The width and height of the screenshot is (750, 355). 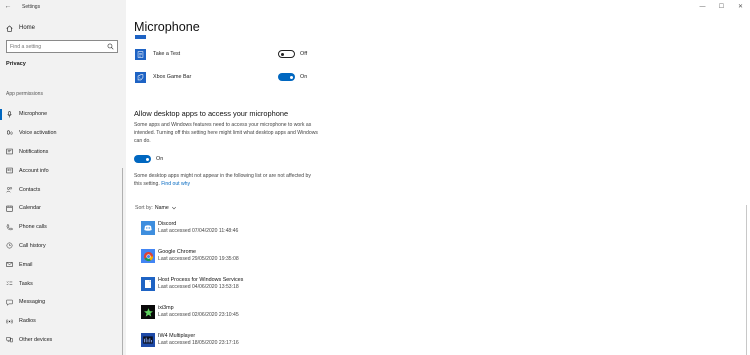 What do you see at coordinates (33, 227) in the screenshot?
I see `sidebar-item-label: Phone calls` at bounding box center [33, 227].